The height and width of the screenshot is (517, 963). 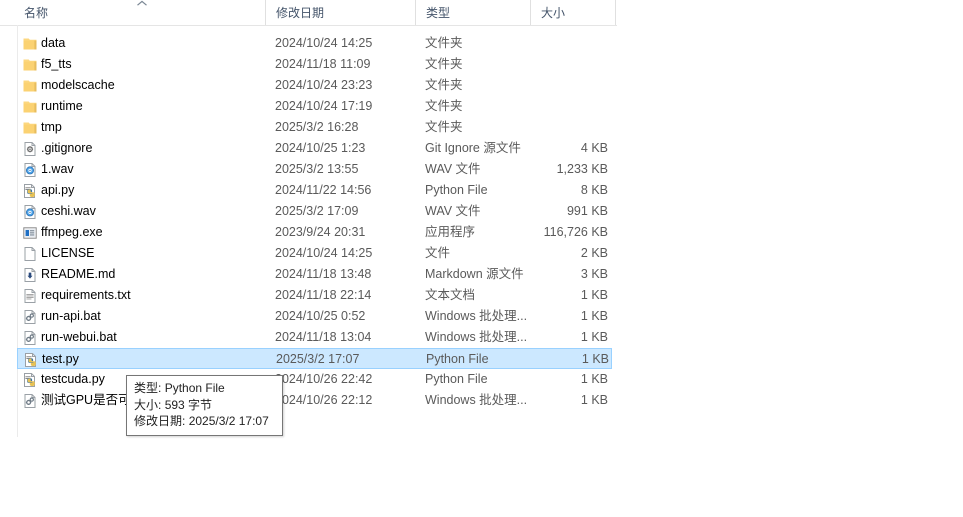 What do you see at coordinates (67, 148) in the screenshot?
I see `file-name-cell: .gitignore` at bounding box center [67, 148].